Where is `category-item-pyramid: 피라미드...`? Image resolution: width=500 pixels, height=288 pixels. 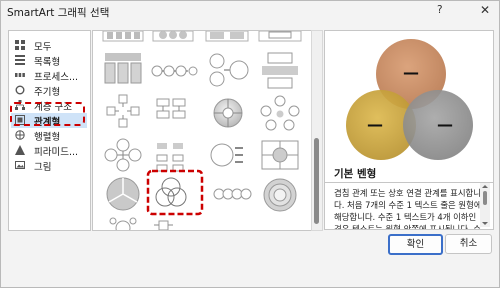 category-item-pyramid: 피라미드... is located at coordinates (49, 150).